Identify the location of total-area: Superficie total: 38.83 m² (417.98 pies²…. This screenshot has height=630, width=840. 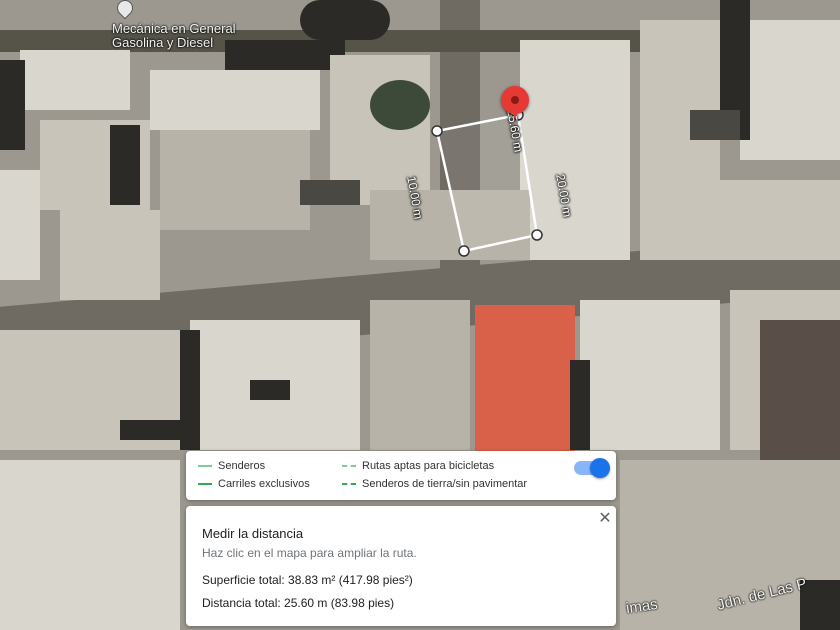
(307, 580).